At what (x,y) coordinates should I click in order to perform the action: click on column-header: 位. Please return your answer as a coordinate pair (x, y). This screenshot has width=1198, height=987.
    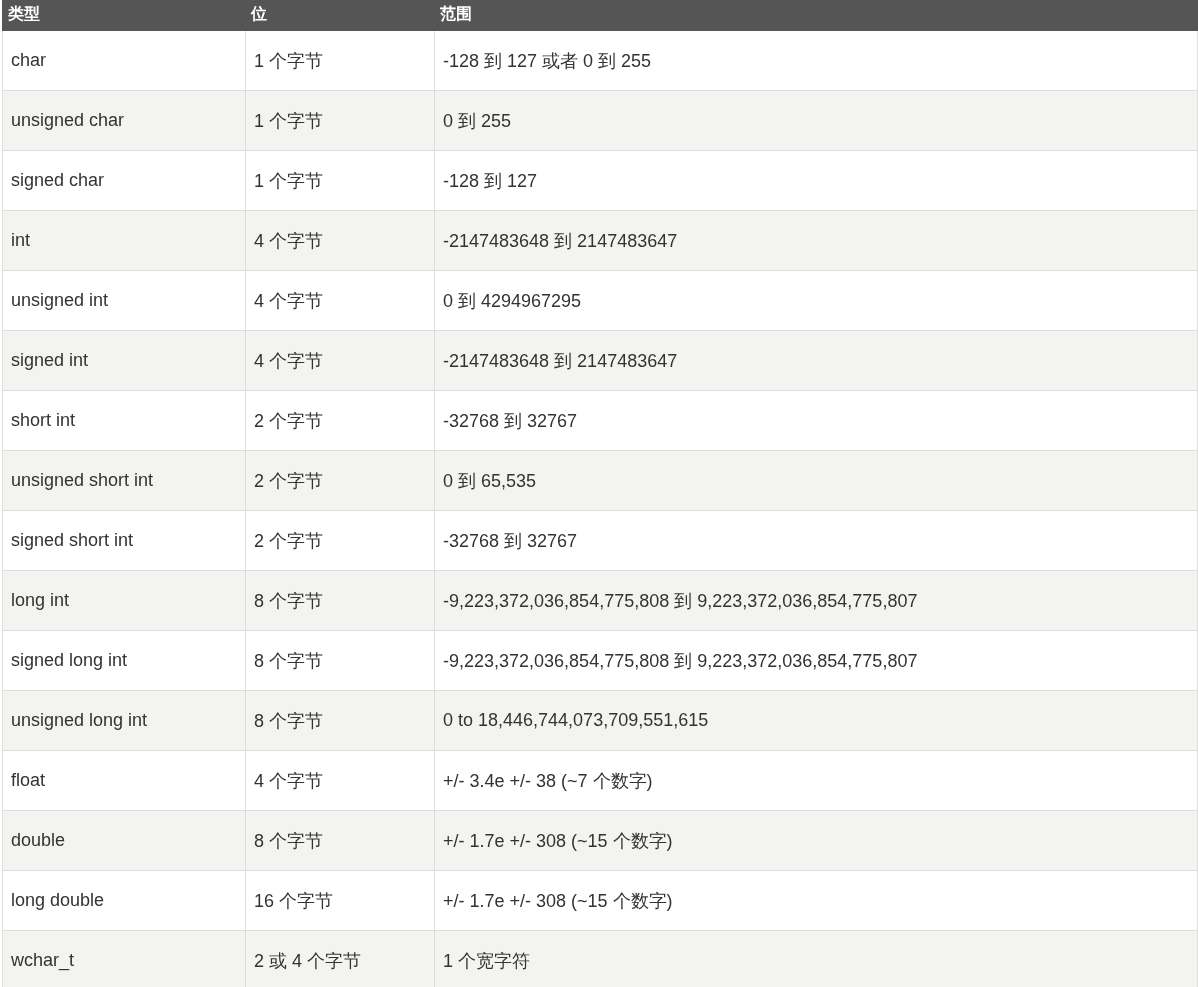
    Looking at the image, I should click on (258, 14).